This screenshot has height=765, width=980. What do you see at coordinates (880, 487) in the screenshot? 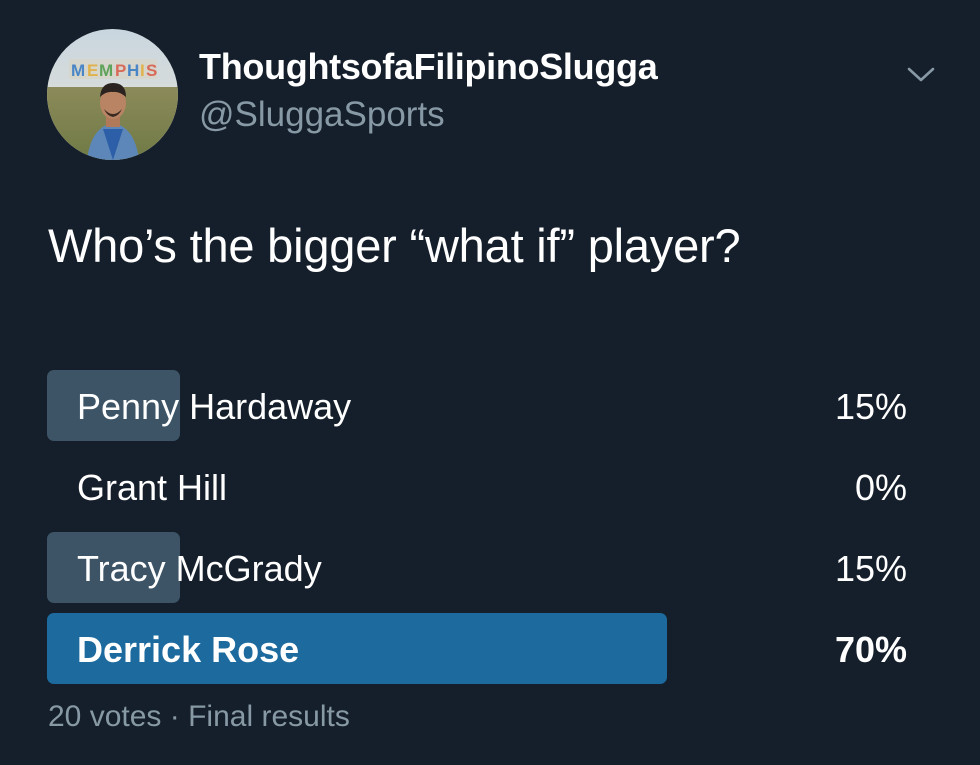
I see `poll-option-percent: 0%` at bounding box center [880, 487].